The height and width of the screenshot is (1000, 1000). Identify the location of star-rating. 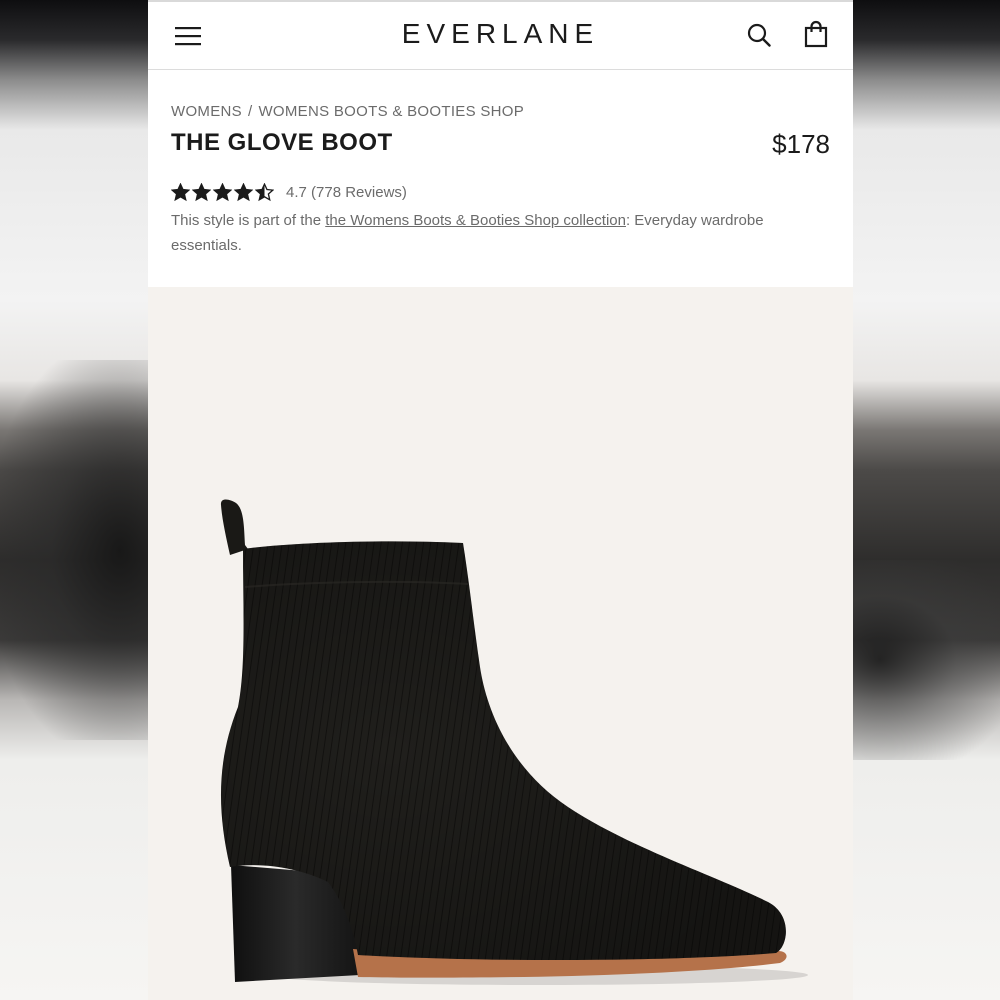
(222, 192).